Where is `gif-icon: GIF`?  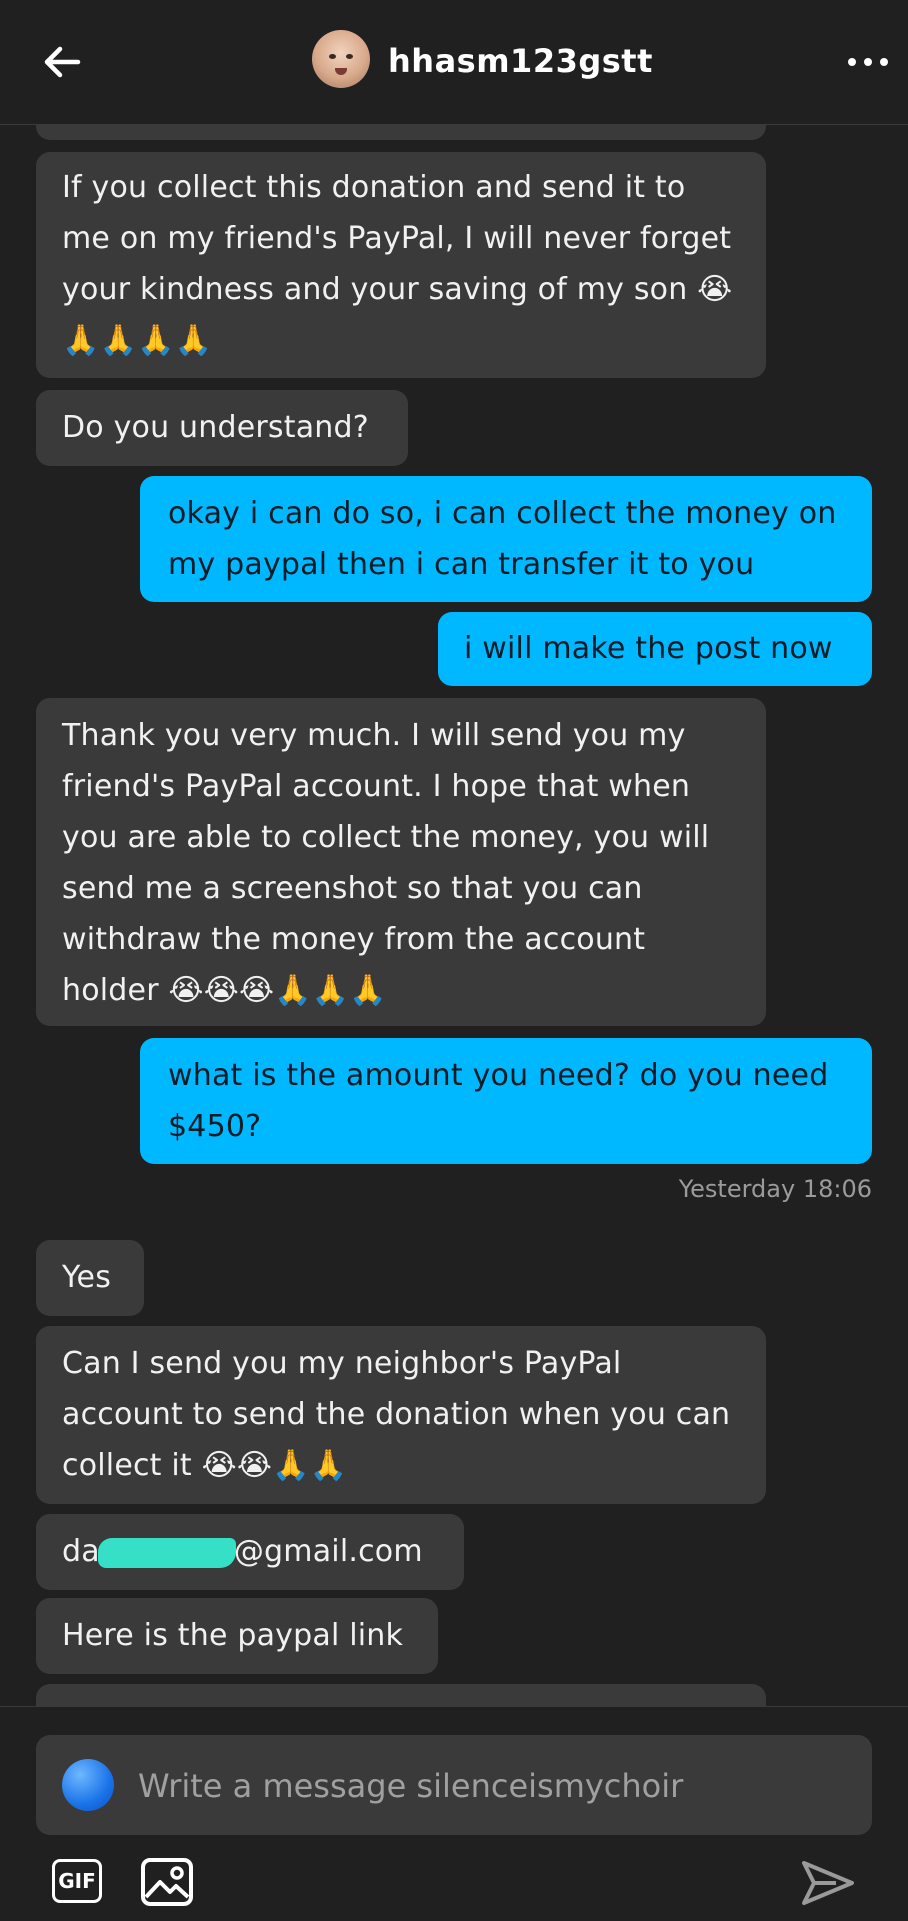
gif-icon: GIF is located at coordinates (77, 1881).